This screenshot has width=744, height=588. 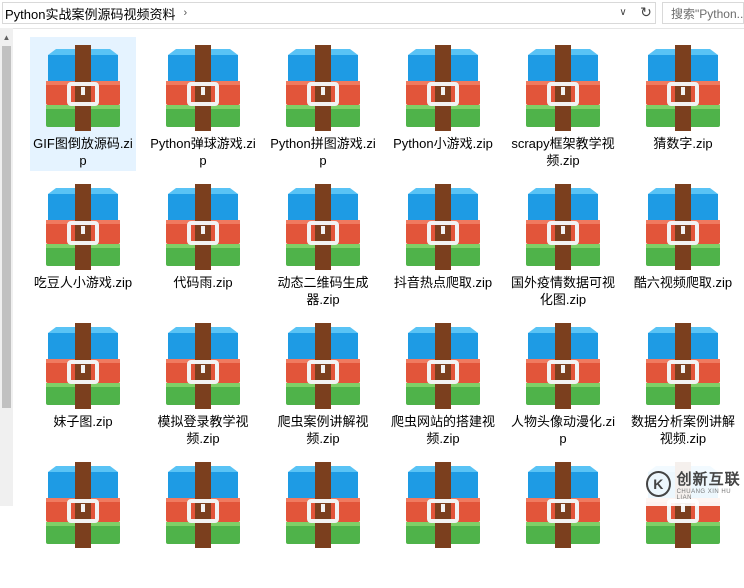 I want to click on vertical-scrollbar: ▲, so click(x=6, y=267).